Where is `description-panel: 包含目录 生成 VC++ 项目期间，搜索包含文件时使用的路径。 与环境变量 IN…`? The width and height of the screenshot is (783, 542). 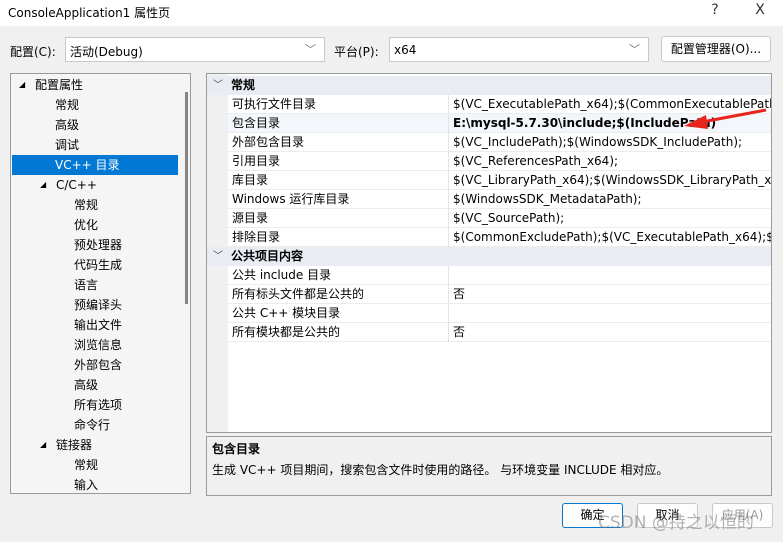 description-panel: 包含目录 生成 VC++ 项目期间，搜索包含文件时使用的路径。 与环境变量 IN… is located at coordinates (489, 466).